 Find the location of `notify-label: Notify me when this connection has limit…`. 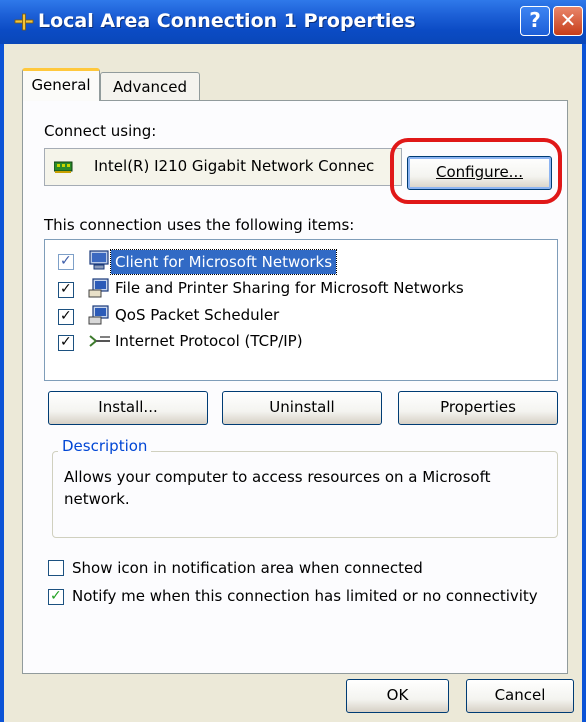

notify-label: Notify me when this connection has limit… is located at coordinates (305, 596).